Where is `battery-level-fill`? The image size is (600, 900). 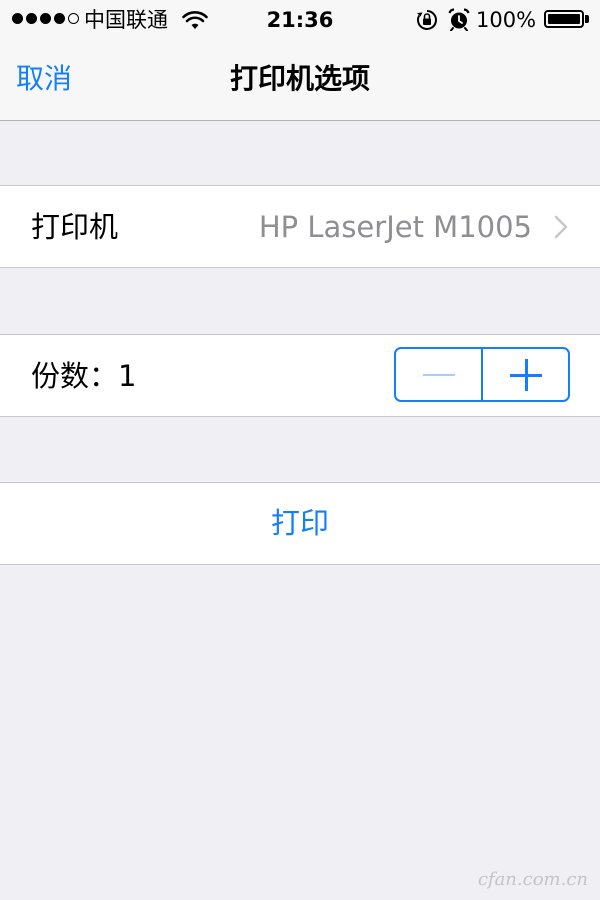 battery-level-fill is located at coordinates (564, 19).